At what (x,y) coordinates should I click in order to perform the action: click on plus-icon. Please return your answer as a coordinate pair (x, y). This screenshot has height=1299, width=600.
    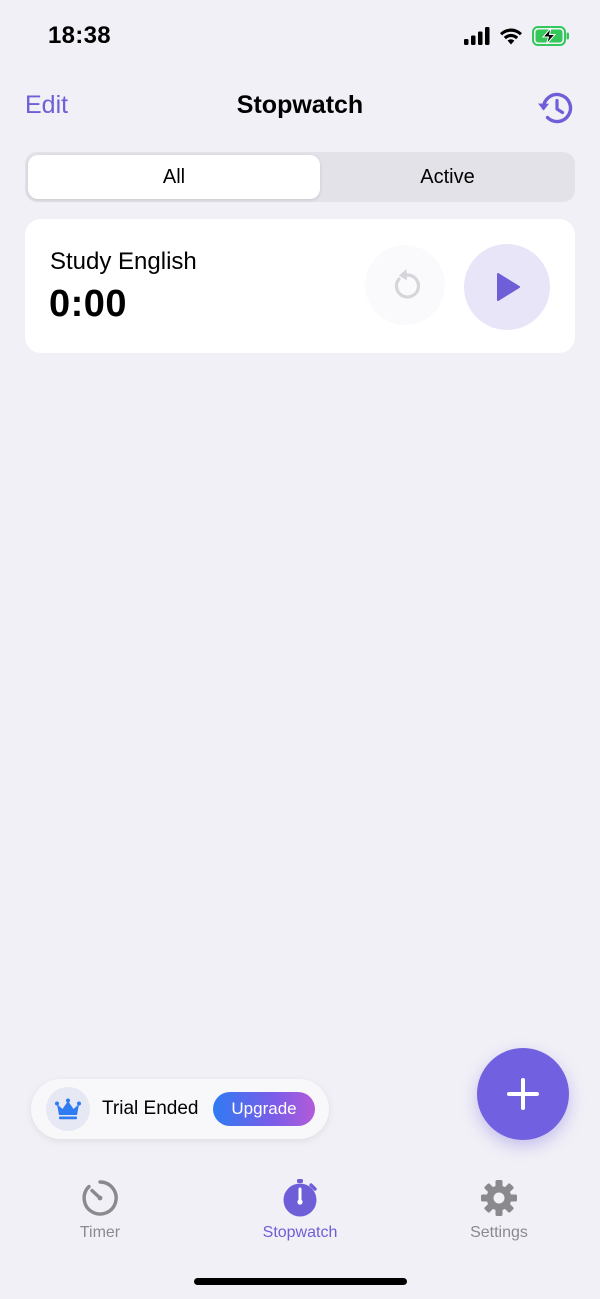
    Looking at the image, I should click on (523, 1094).